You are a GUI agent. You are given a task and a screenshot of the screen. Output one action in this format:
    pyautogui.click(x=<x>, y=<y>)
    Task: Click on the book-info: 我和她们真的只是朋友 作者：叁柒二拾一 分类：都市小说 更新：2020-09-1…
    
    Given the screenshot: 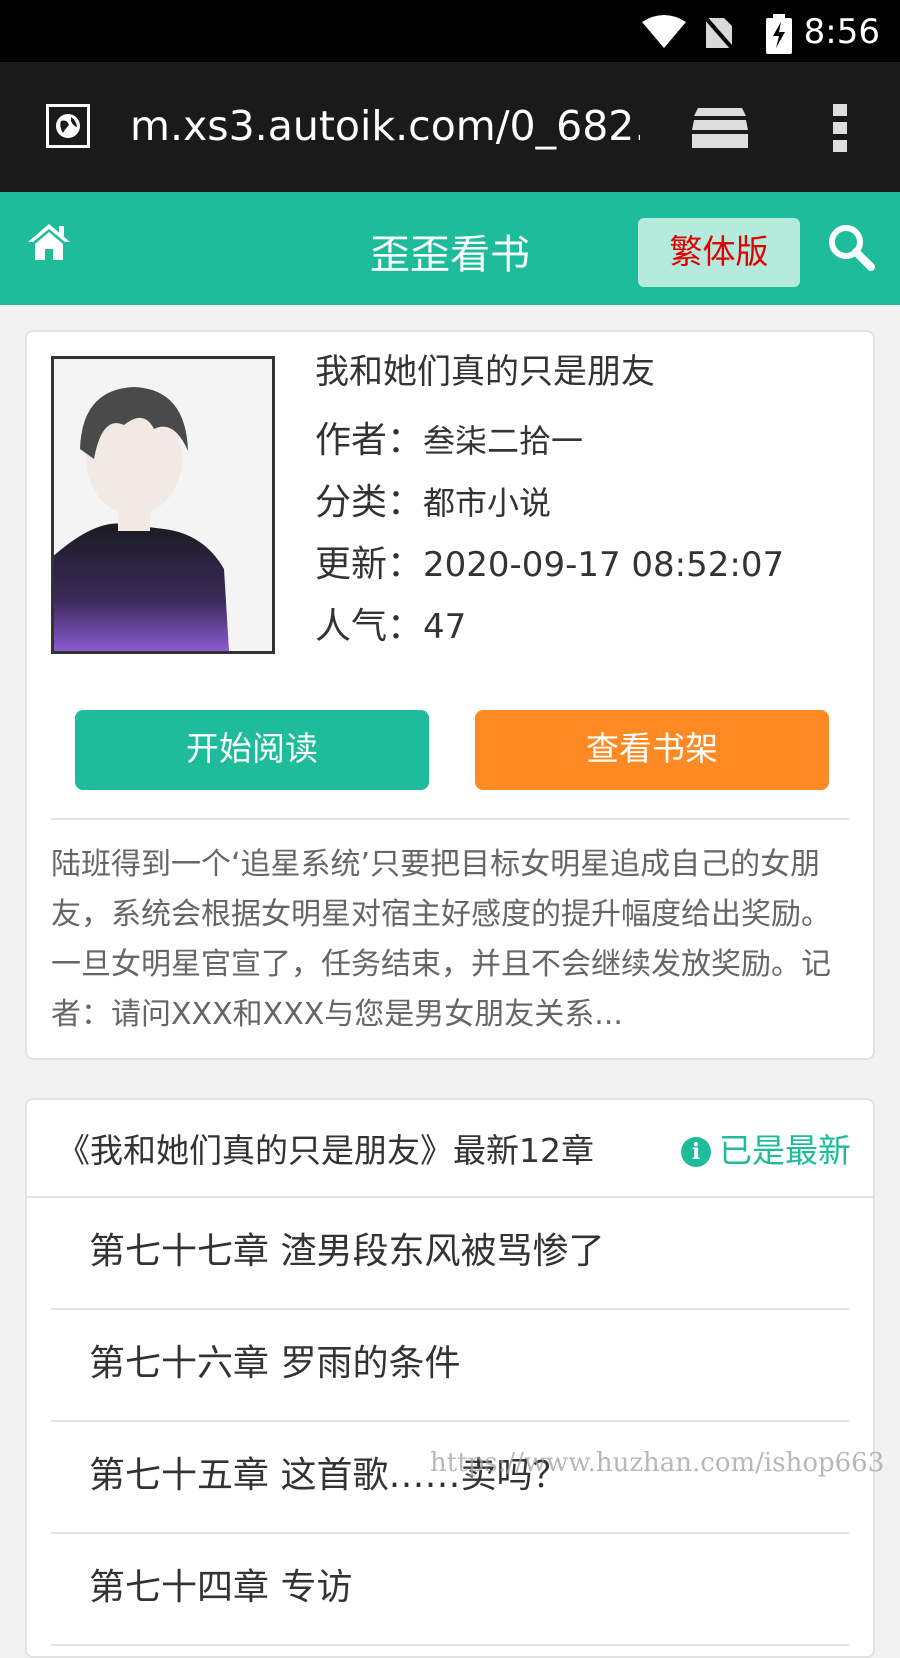 What is the action you would take?
    pyautogui.click(x=580, y=503)
    